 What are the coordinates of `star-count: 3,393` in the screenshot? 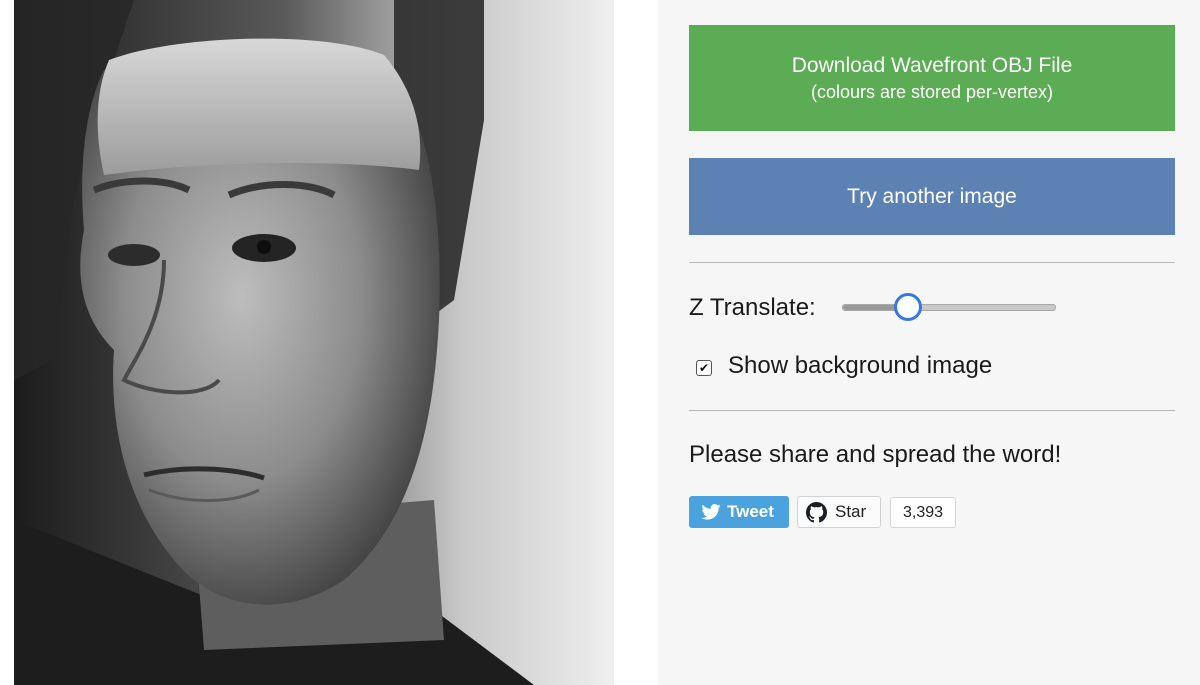 It's located at (923, 512).